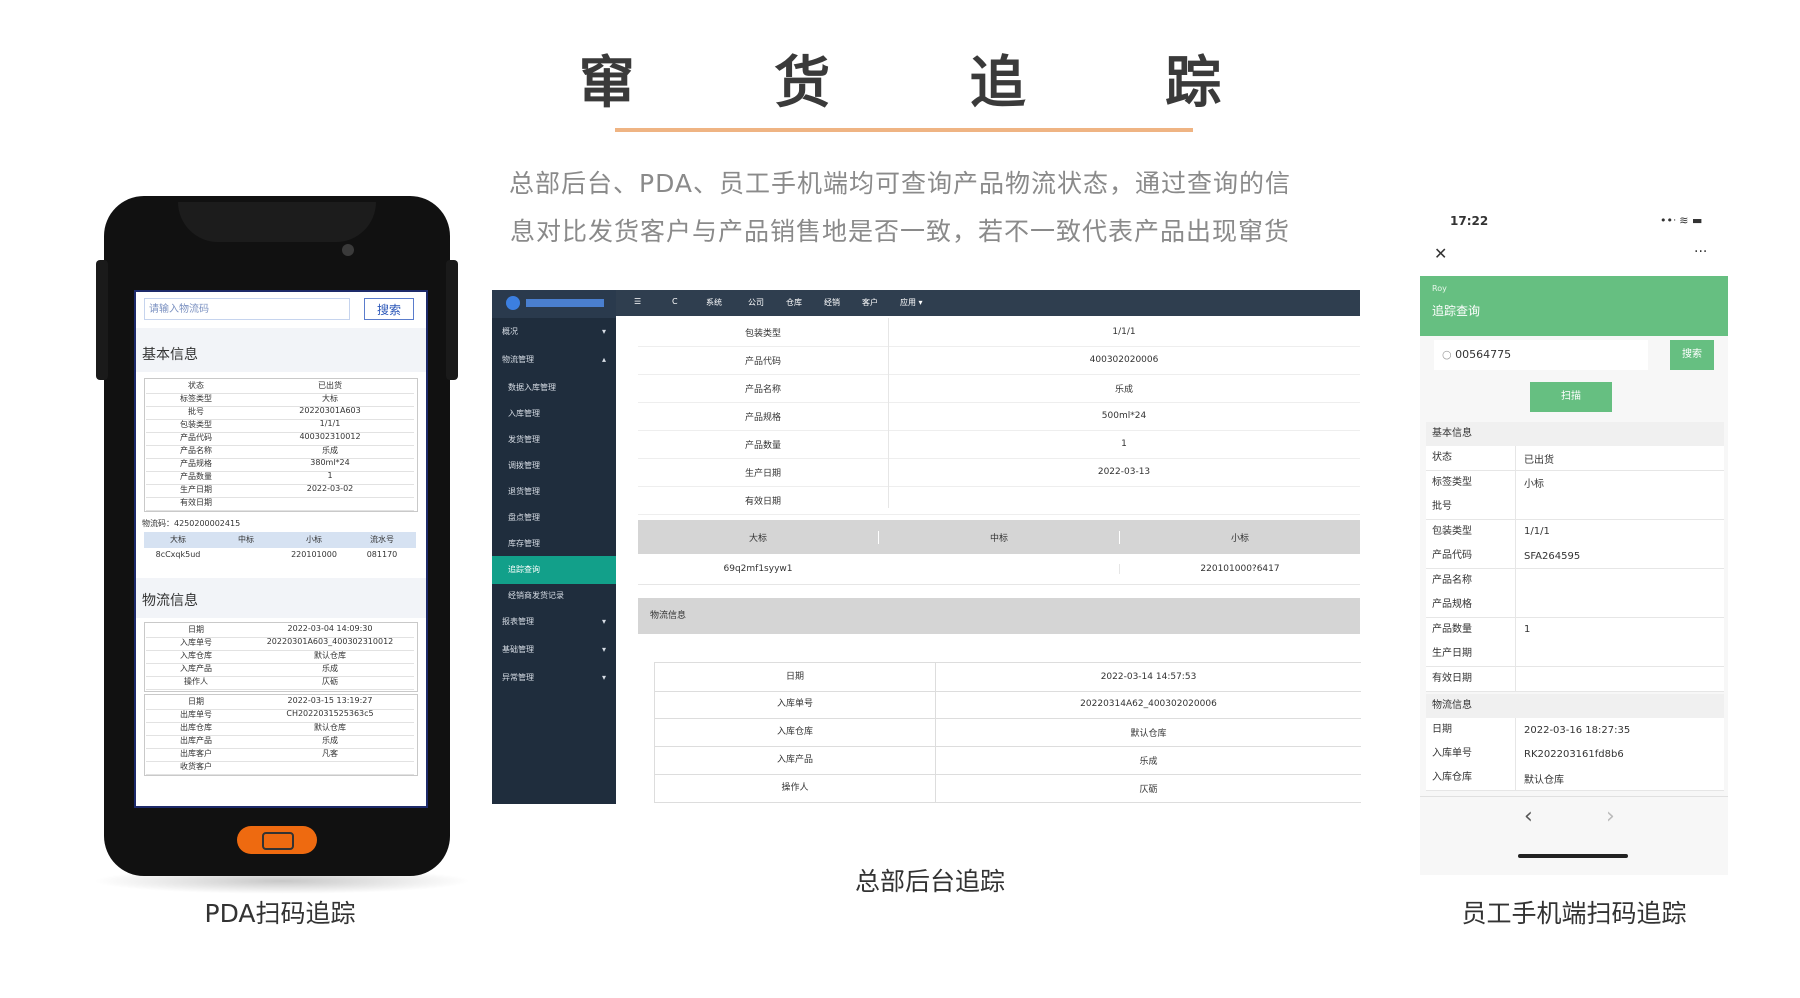 The image size is (1800, 998). Describe the element at coordinates (1439, 288) in the screenshot. I see `mobile-user: Roy` at that location.